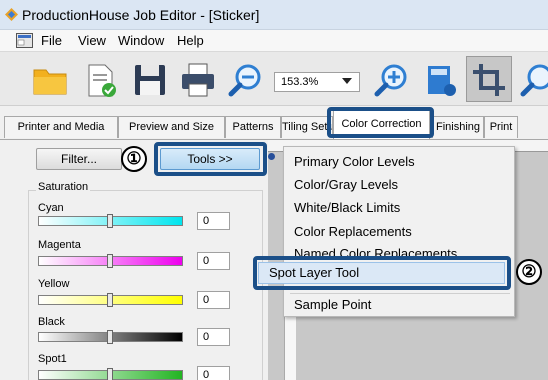 The height and width of the screenshot is (380, 548). What do you see at coordinates (213, 261) in the screenshot?
I see `channel-value-magenta: 0` at bounding box center [213, 261].